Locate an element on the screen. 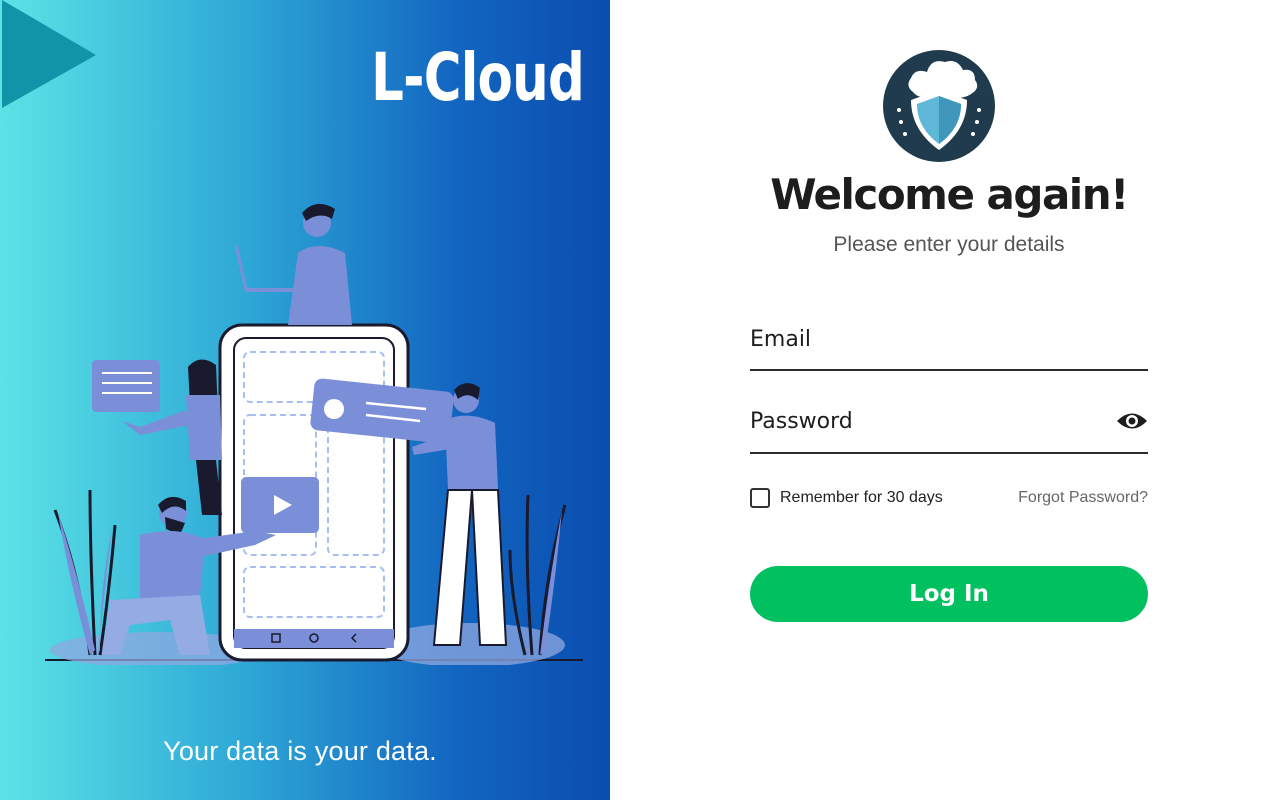  remember-label: Remember for 30 days is located at coordinates (861, 497).